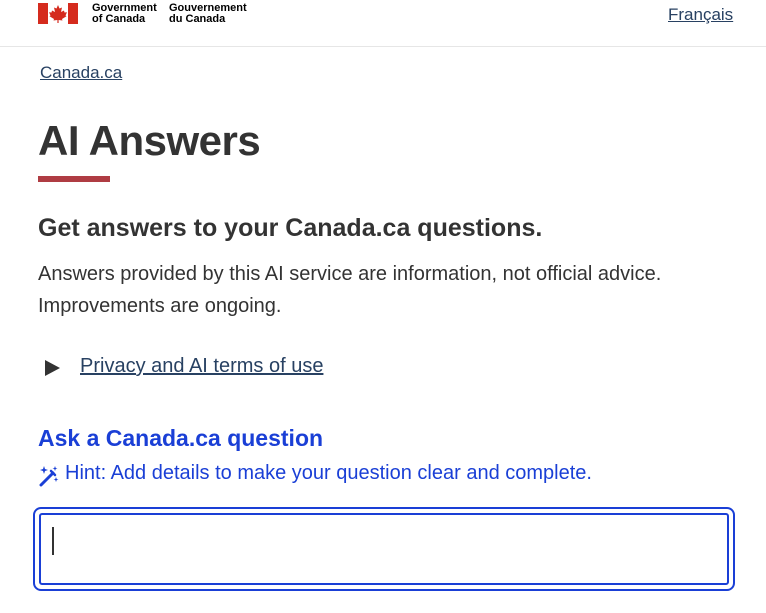 The width and height of the screenshot is (766, 613). What do you see at coordinates (700, 15) in the screenshot?
I see `language-toggle-link: Français` at bounding box center [700, 15].